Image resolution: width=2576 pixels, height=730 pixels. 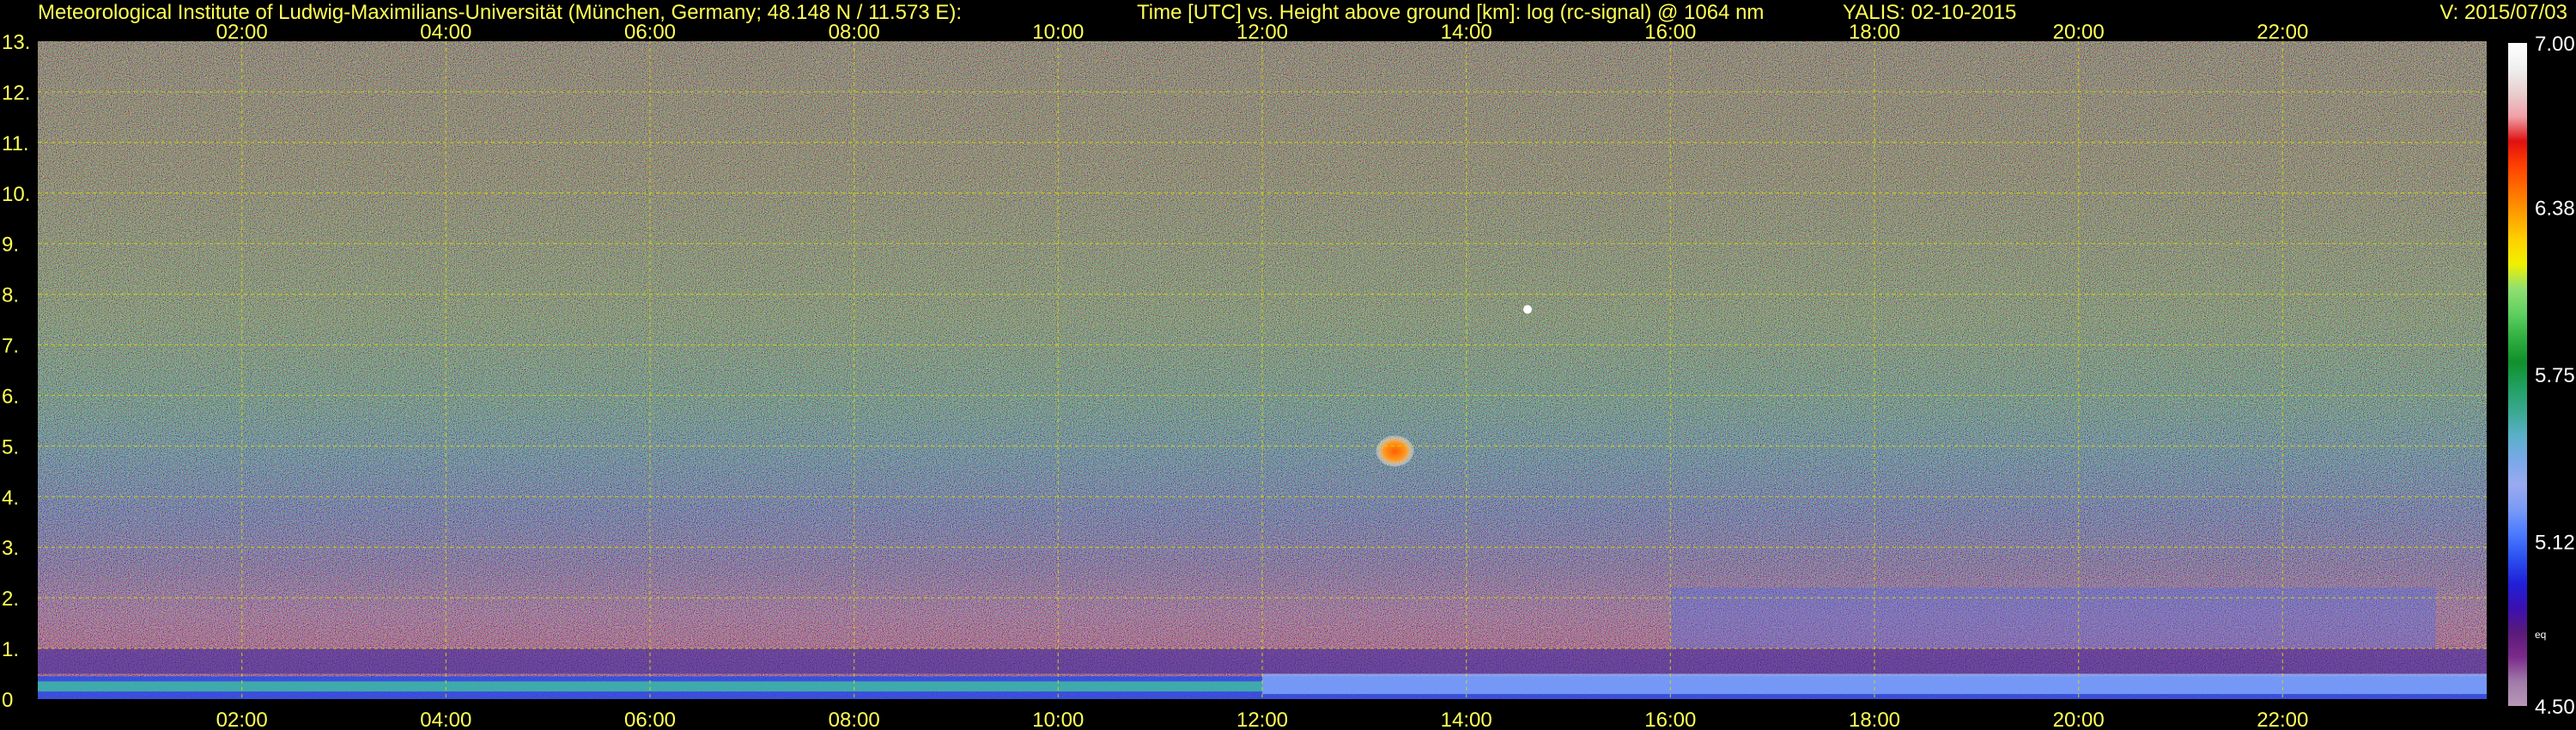 I want to click on x-tick-label-top: 18:00, so click(x=1874, y=32).